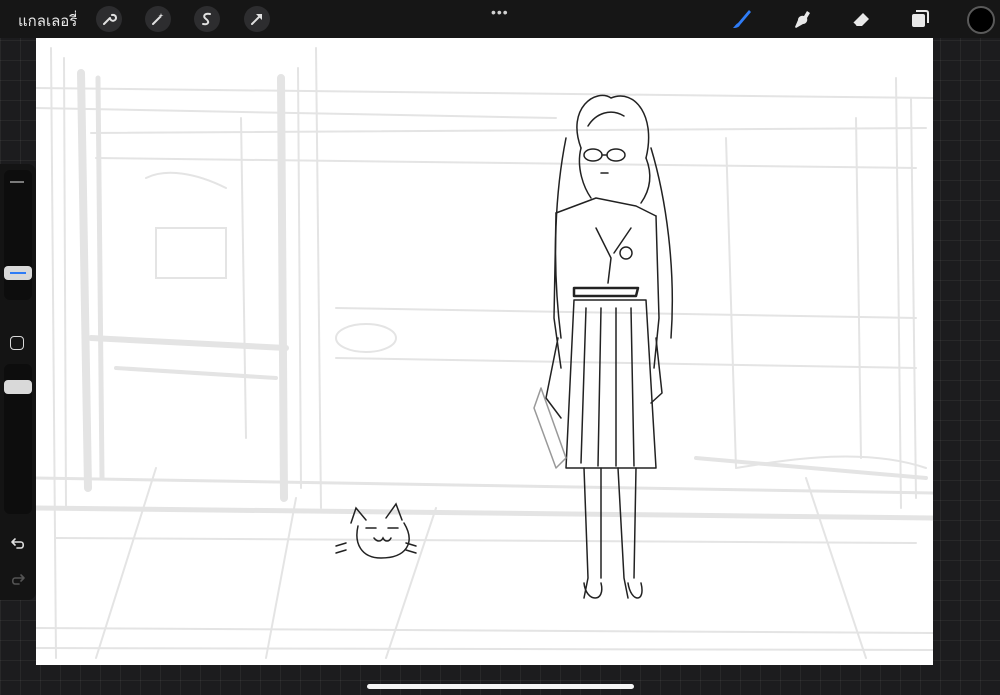 This screenshot has height=695, width=1000. I want to click on square-modify-icon, so click(17, 343).